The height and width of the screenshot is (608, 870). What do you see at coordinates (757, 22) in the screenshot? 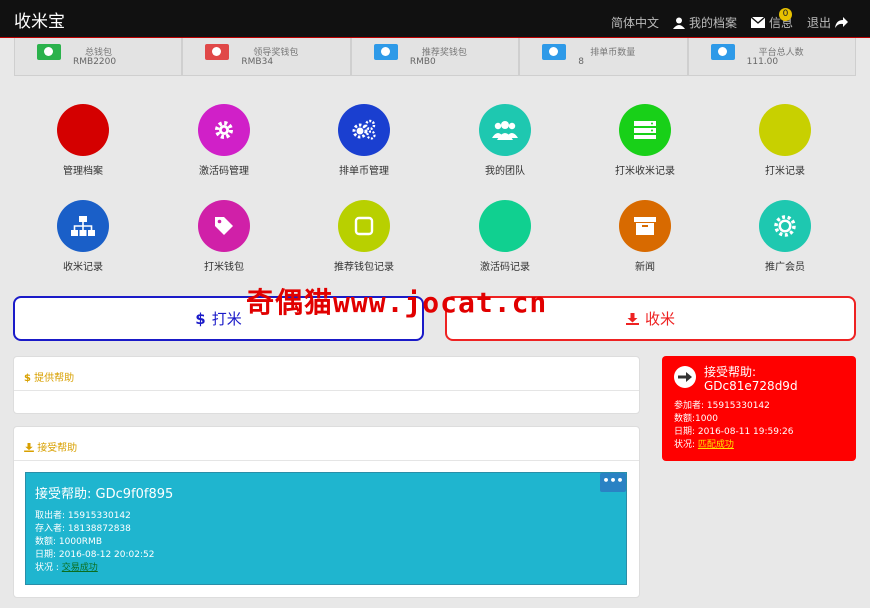
I see `envelope-icon` at bounding box center [757, 22].